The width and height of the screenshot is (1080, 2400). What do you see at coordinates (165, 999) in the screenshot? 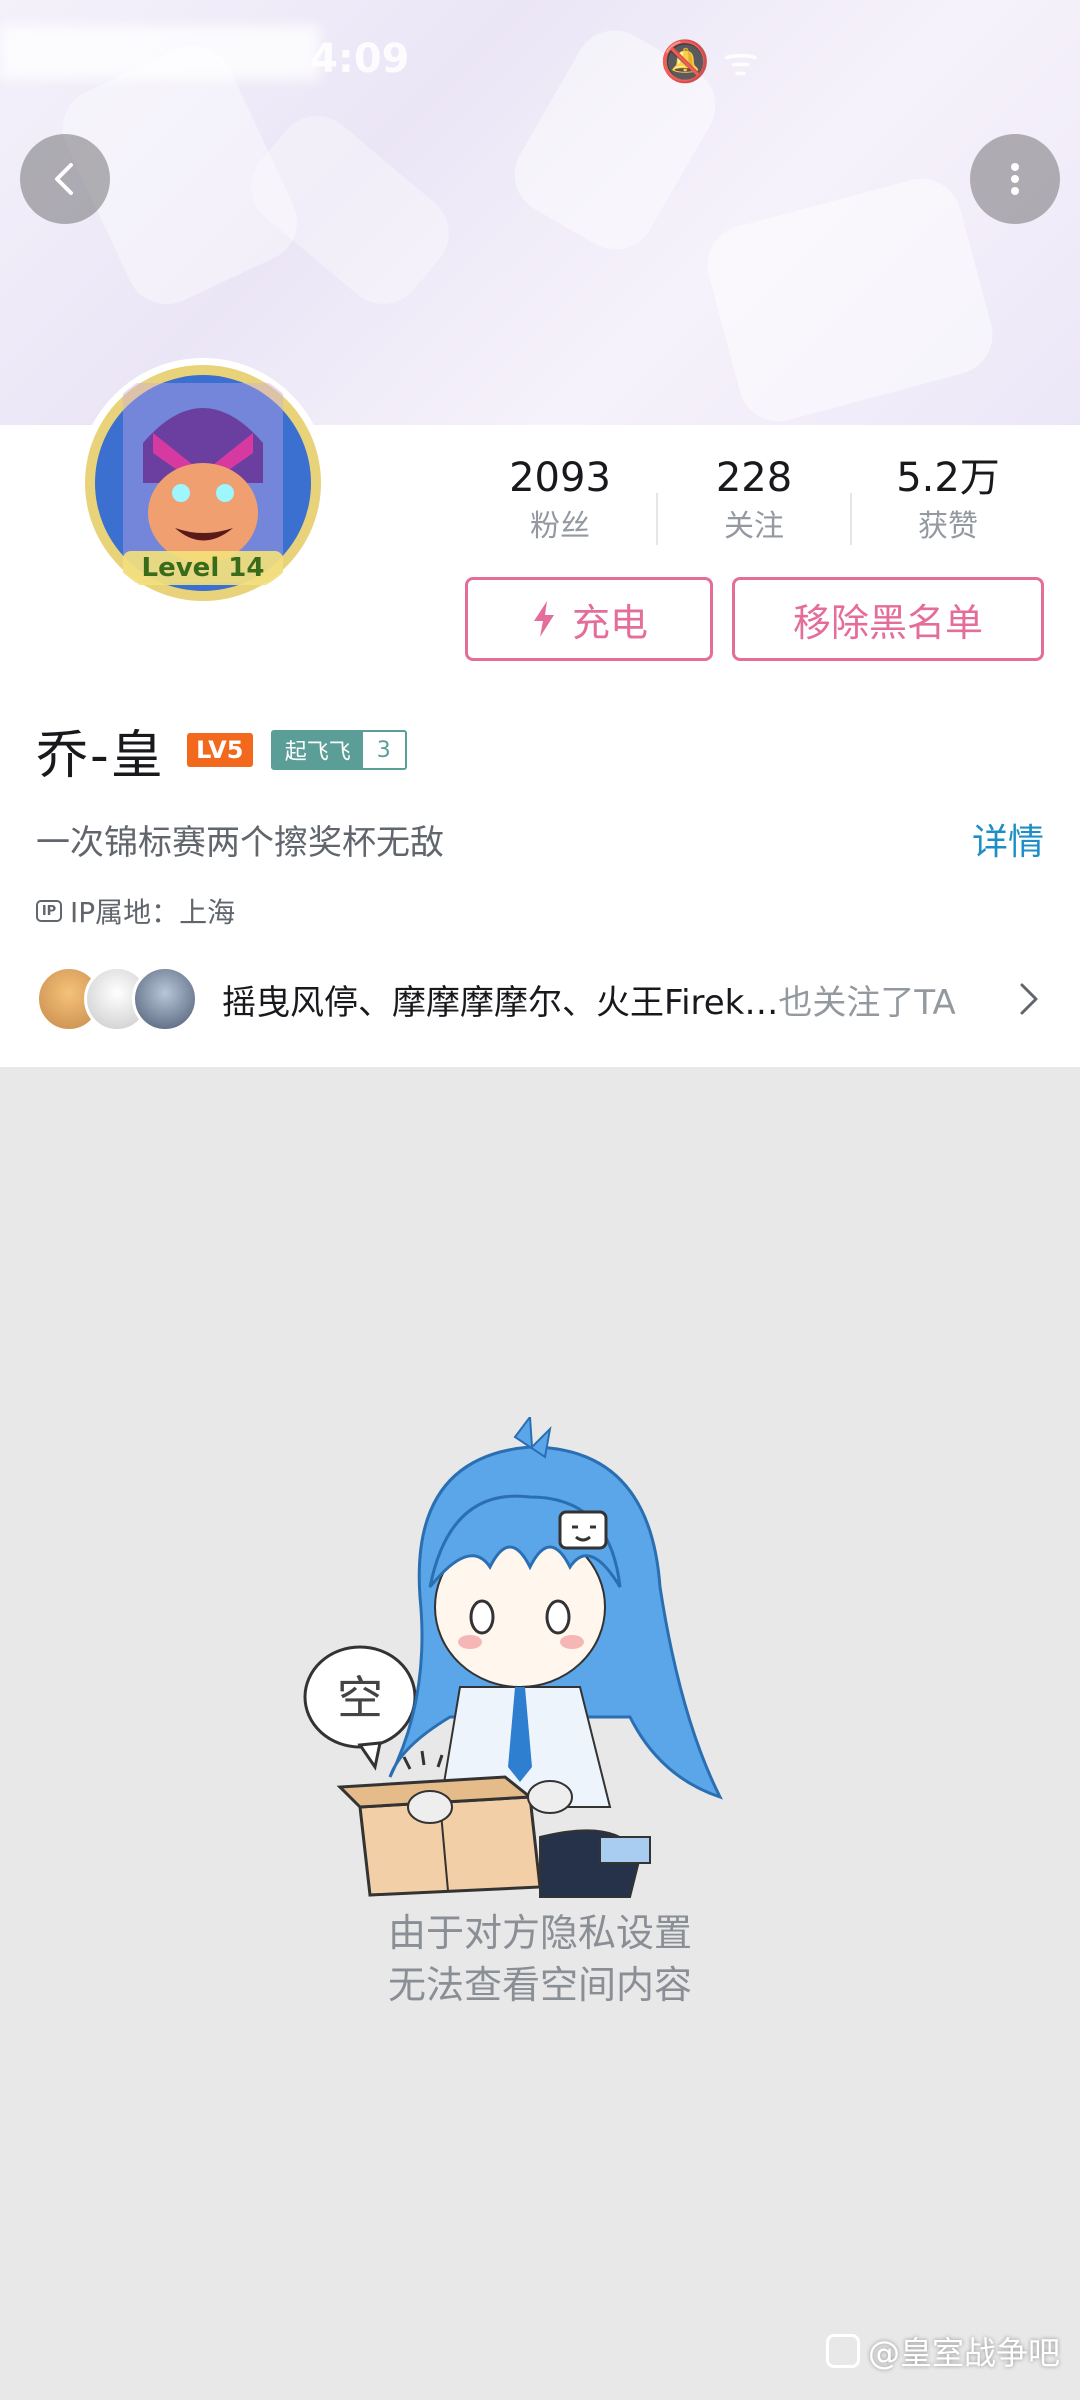
I see `avatar` at bounding box center [165, 999].